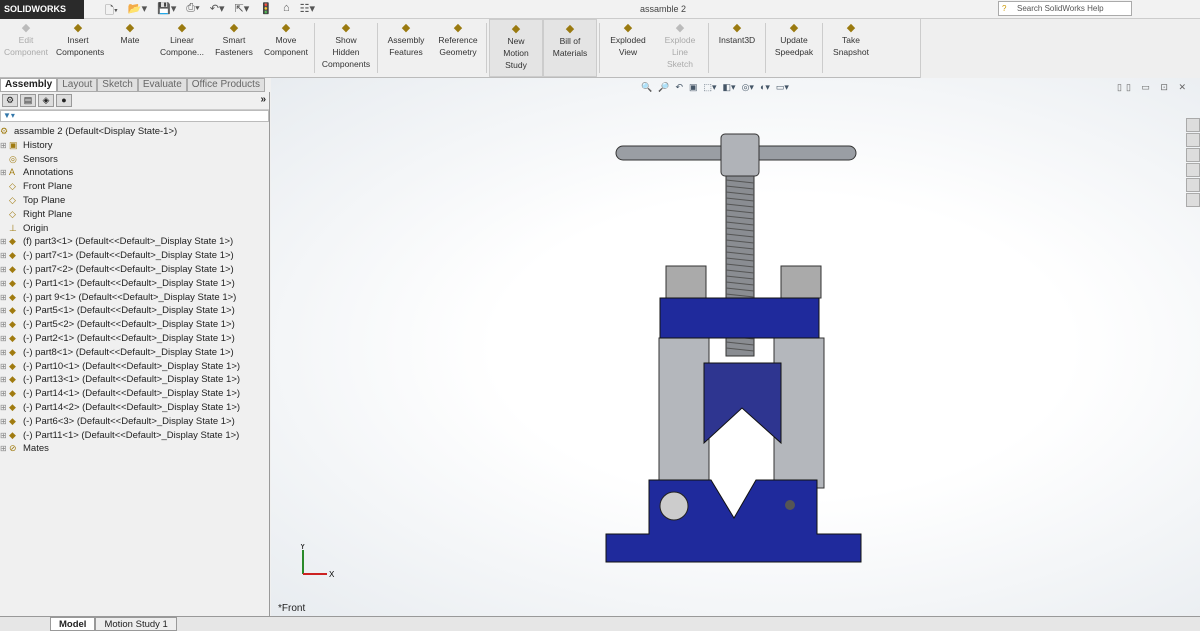  What do you see at coordinates (742, 403) in the screenshot?
I see `upper-jaw` at bounding box center [742, 403].